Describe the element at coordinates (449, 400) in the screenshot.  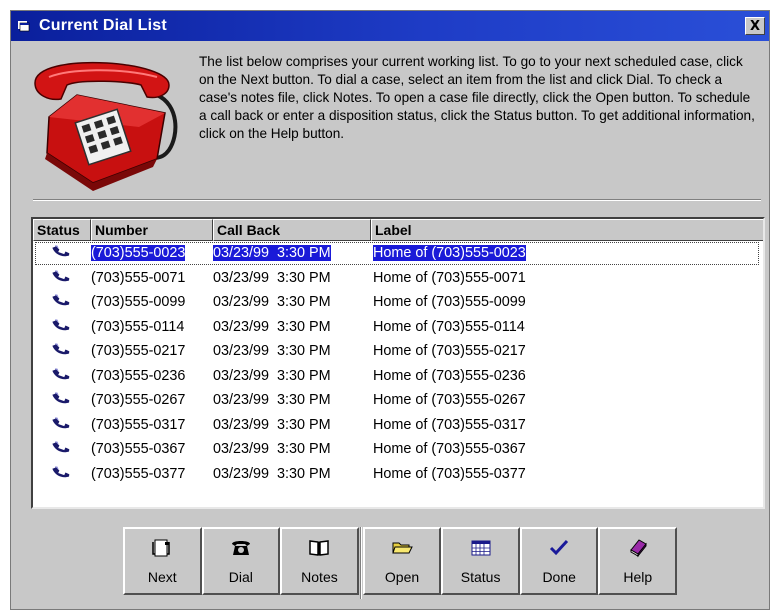
I see `label-text: Home of (703)555-0267` at that location.